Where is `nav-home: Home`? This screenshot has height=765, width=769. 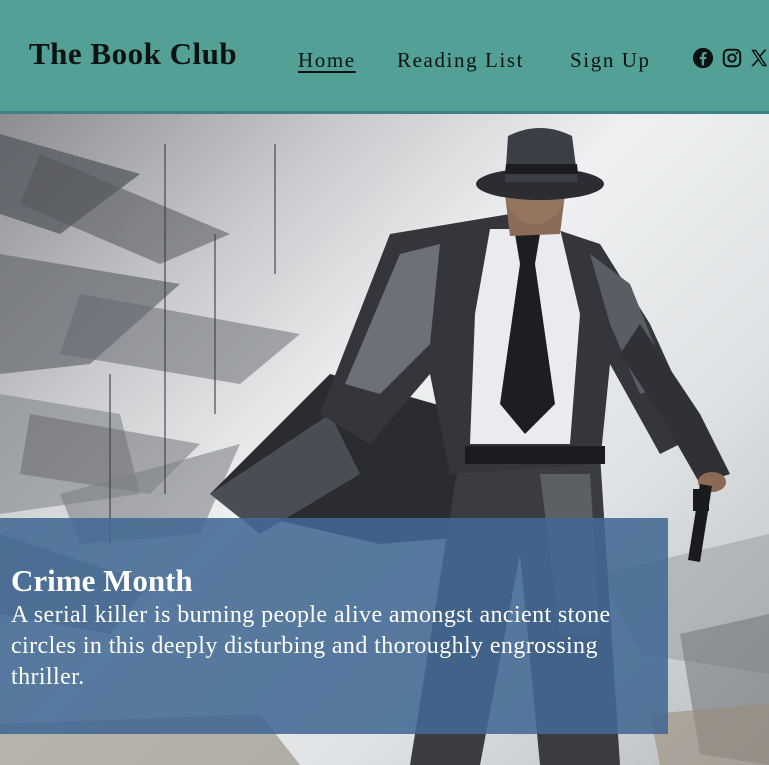
nav-home: Home is located at coordinates (327, 60).